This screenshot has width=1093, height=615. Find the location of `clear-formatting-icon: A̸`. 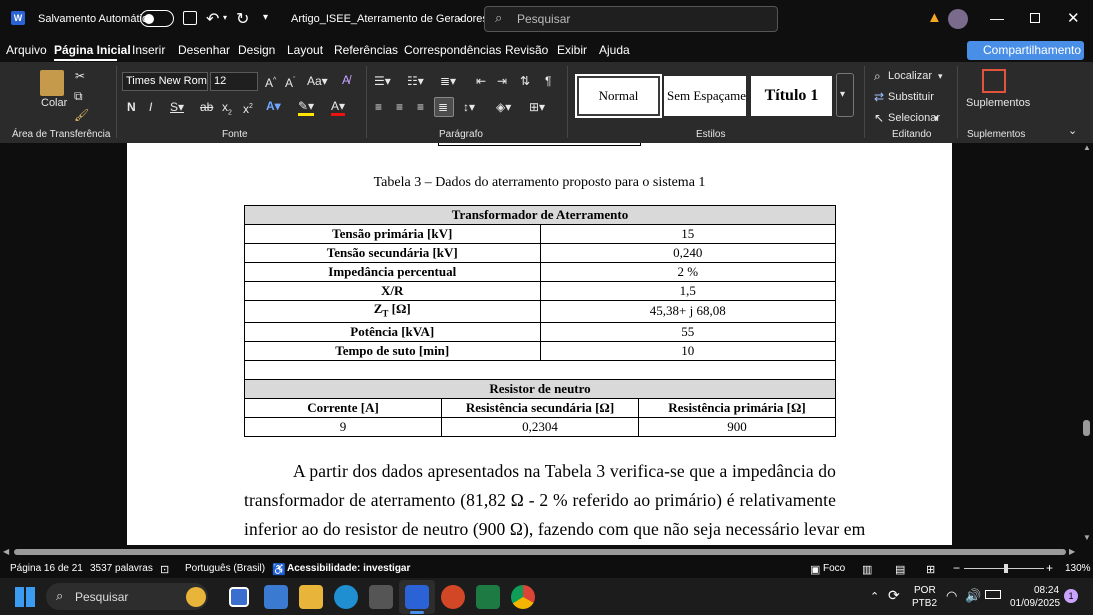

clear-formatting-icon: A̸ is located at coordinates (346, 80).